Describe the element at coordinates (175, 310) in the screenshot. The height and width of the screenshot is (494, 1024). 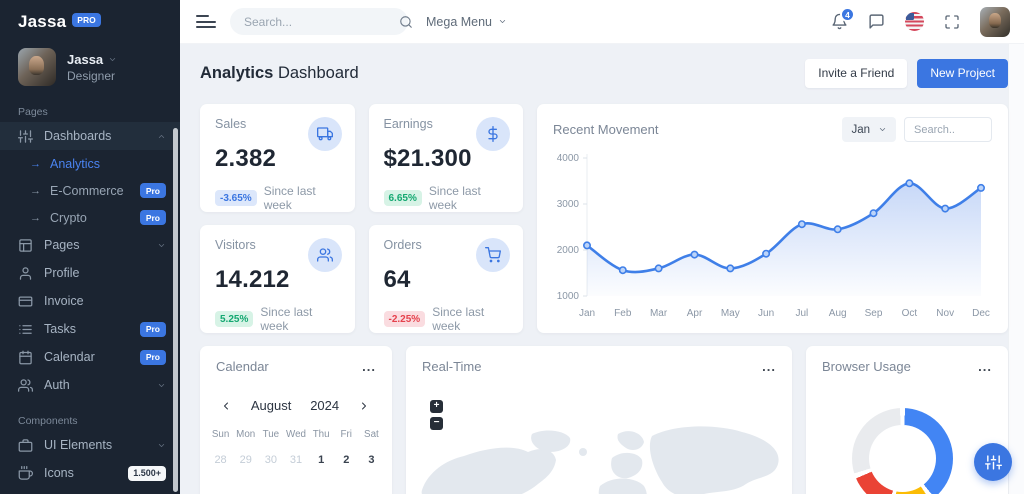
I see `sidebar-scrollbar` at that location.